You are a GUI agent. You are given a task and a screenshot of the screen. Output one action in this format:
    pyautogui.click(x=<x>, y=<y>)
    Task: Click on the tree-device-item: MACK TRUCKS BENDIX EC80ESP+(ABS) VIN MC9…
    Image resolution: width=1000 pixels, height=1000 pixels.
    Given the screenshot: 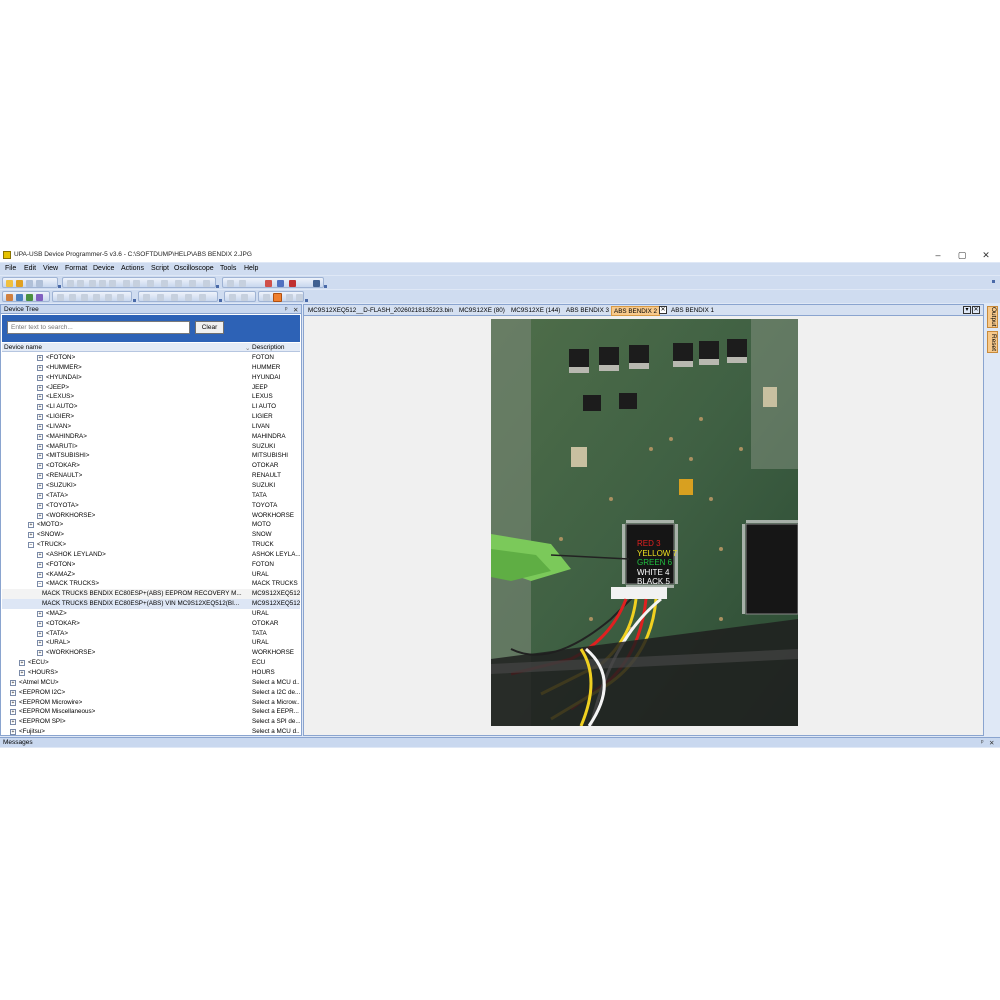 What is the action you would take?
    pyautogui.click(x=151, y=604)
    